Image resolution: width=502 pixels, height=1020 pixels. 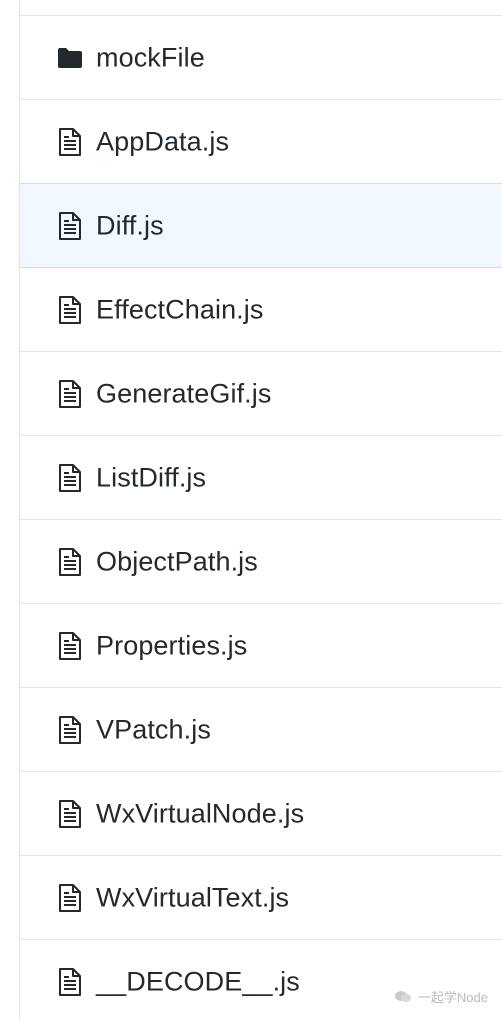 What do you see at coordinates (151, 477) in the screenshot?
I see `list-item-label: ListDiff.js` at bounding box center [151, 477].